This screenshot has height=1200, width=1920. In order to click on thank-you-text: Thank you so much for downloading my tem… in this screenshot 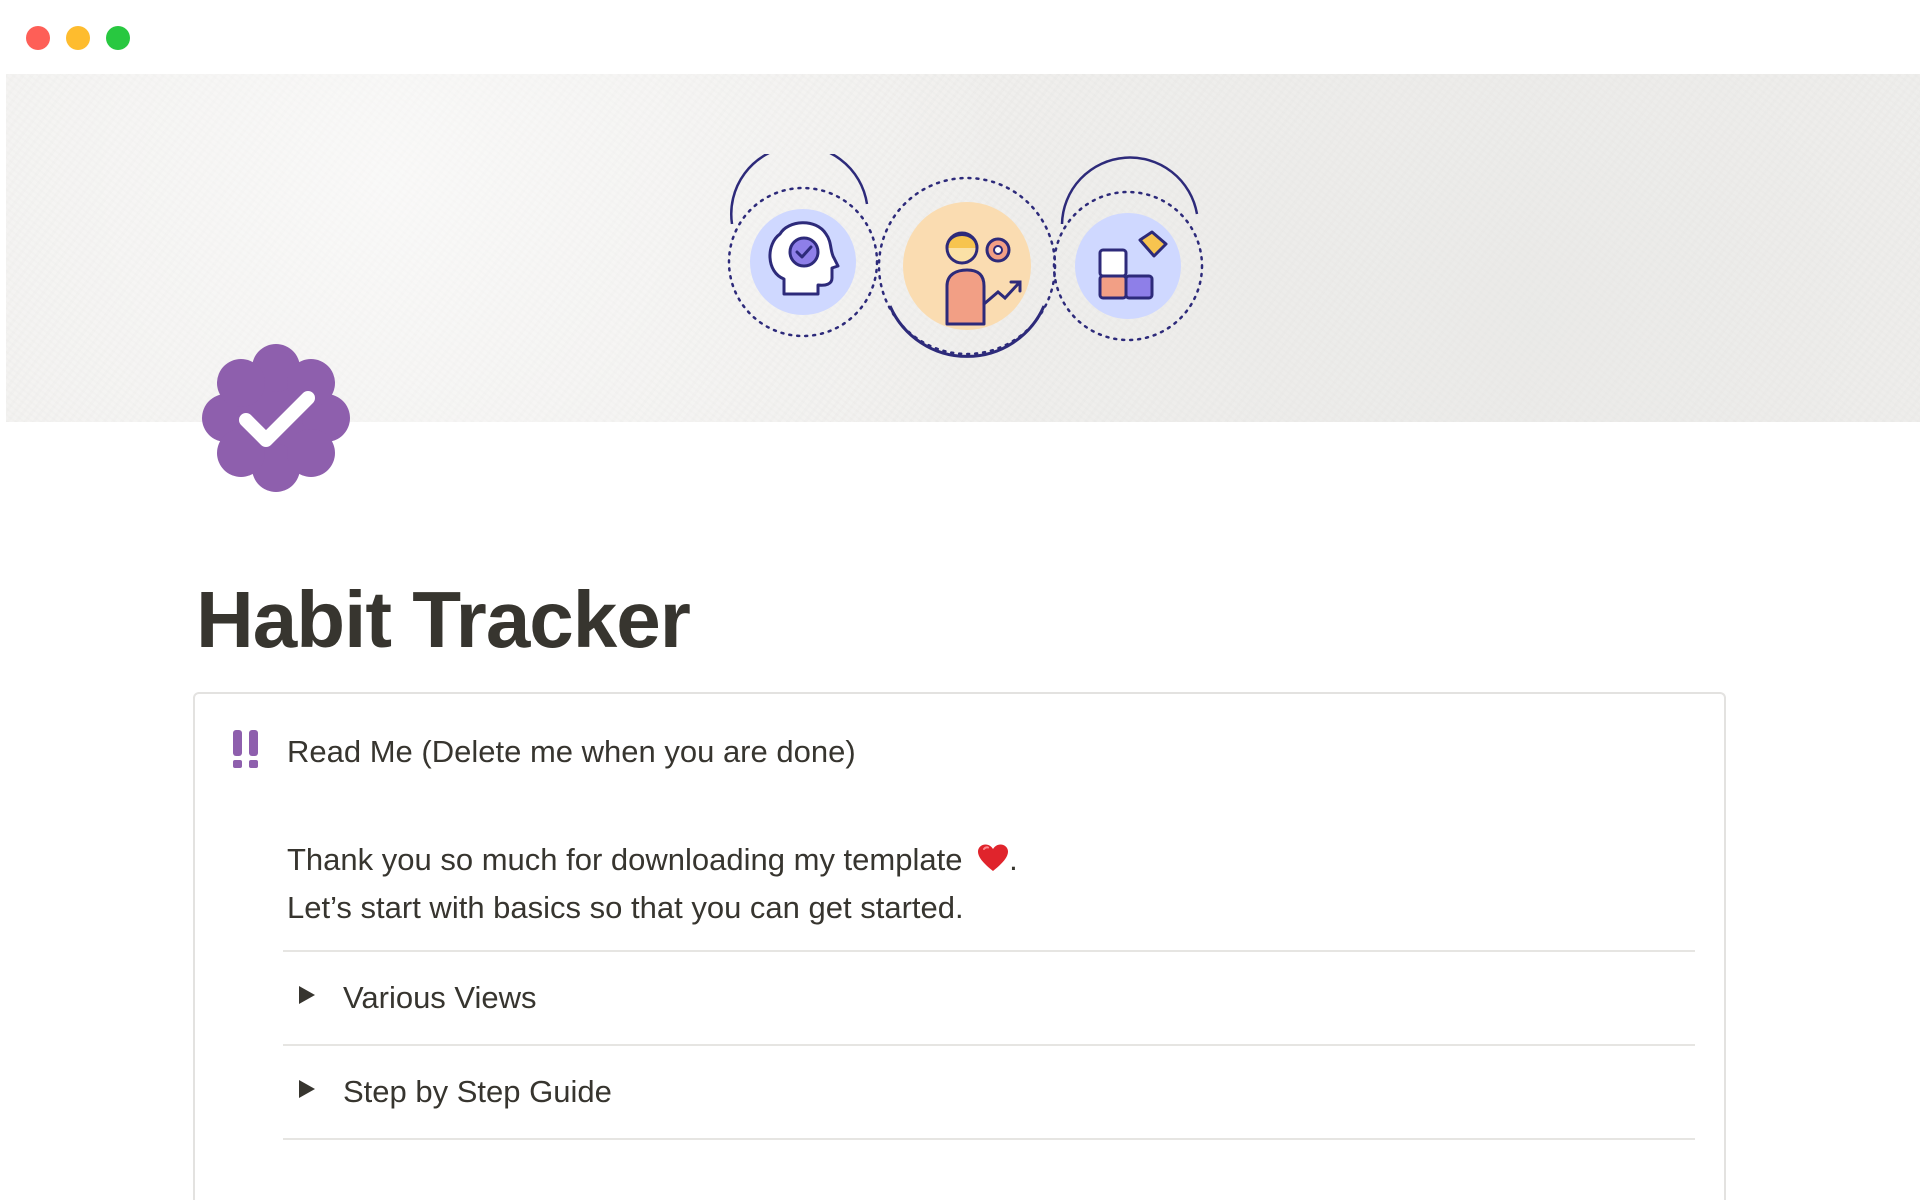, I will do `click(625, 859)`.